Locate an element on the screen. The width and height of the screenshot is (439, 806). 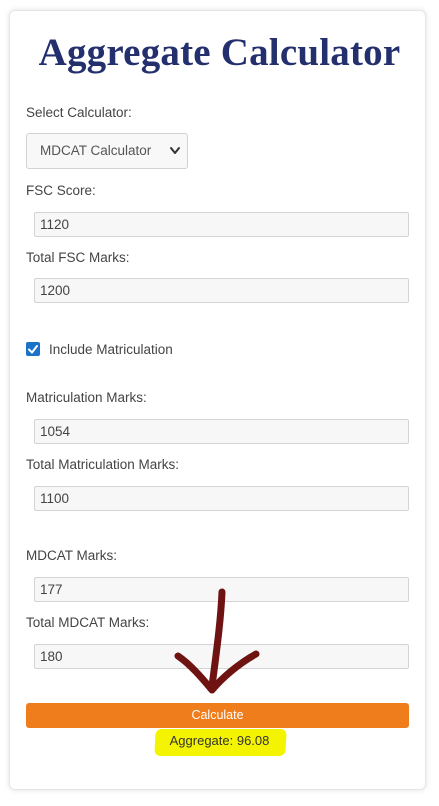
total-matric-label: Total Matriculation Marks: is located at coordinates (103, 464).